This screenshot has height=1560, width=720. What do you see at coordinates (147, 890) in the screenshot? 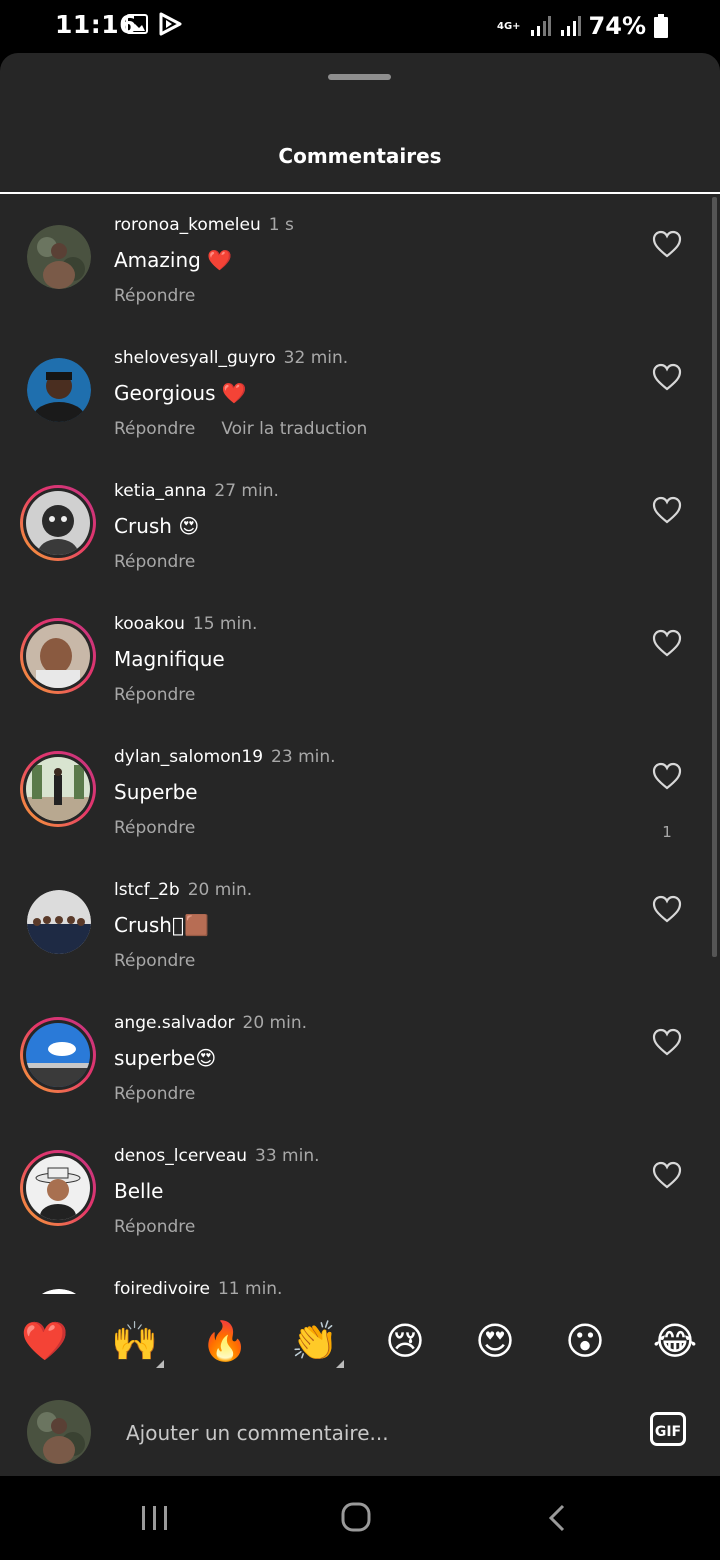
I see `comment-username: lstcf_2b` at bounding box center [147, 890].